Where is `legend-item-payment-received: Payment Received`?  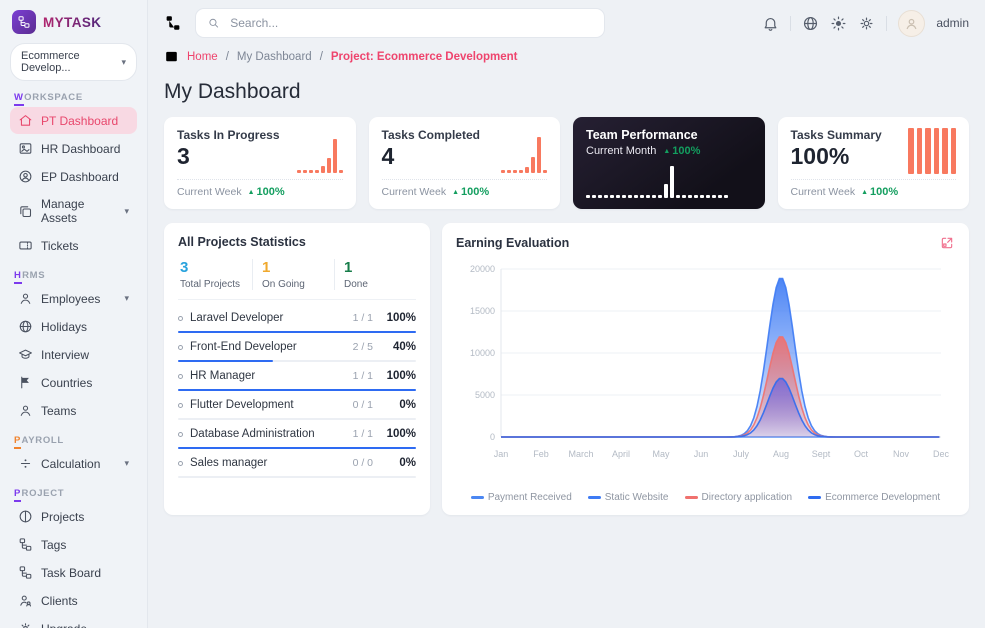 legend-item-payment-received: Payment Received is located at coordinates (521, 497).